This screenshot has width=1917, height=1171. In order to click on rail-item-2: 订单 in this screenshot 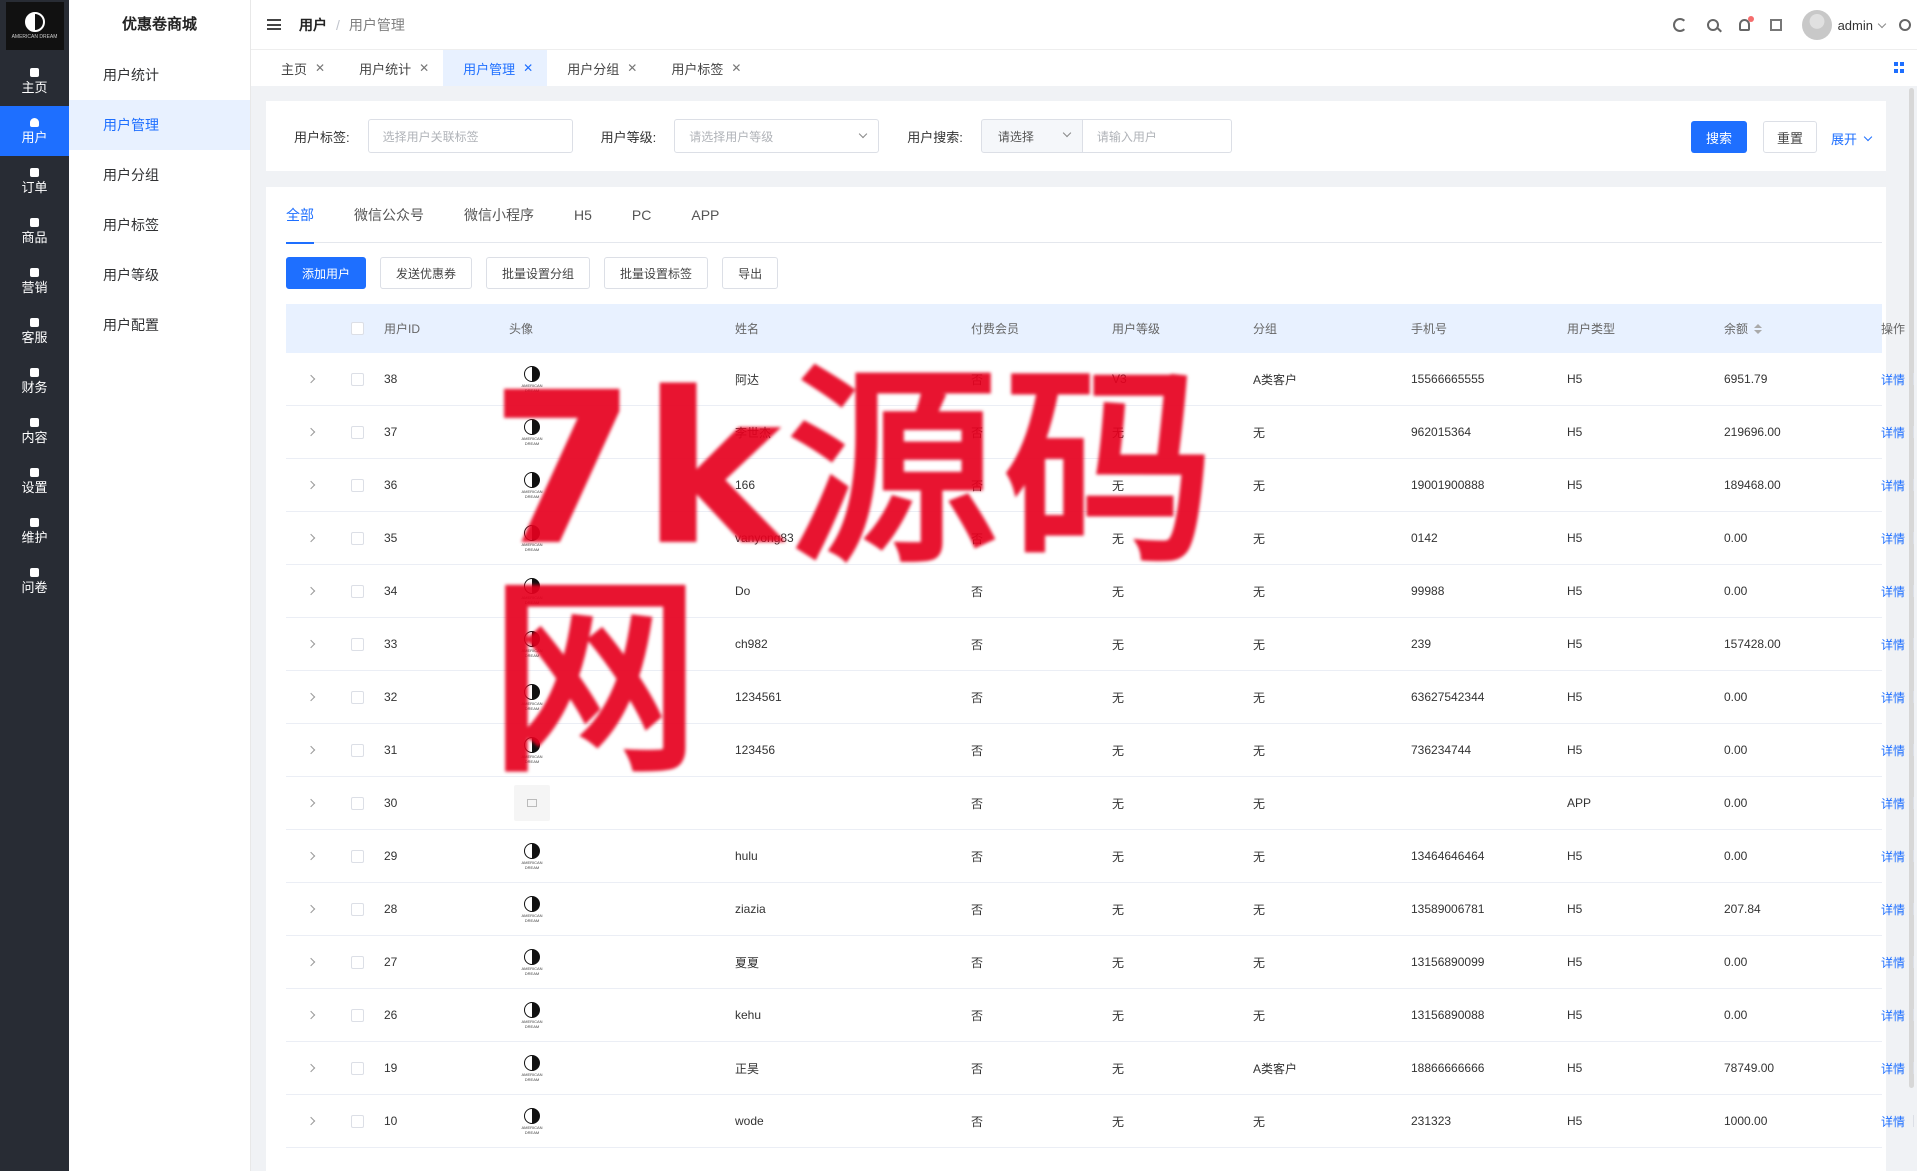, I will do `click(34, 181)`.